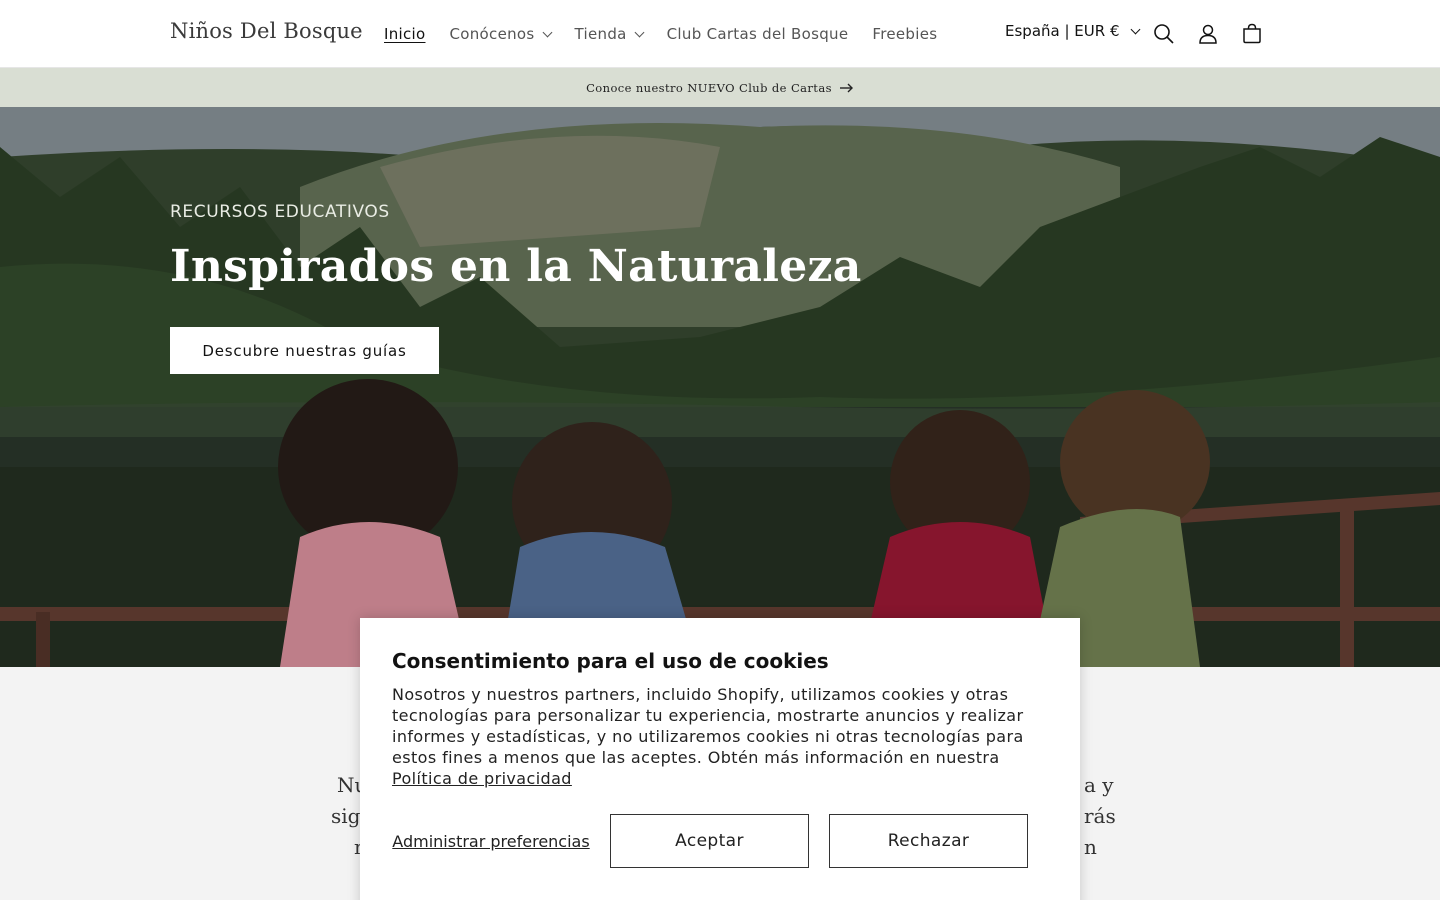 Image resolution: width=1440 pixels, height=900 pixels. I want to click on nav-item-freebies: Freebies, so click(904, 34).